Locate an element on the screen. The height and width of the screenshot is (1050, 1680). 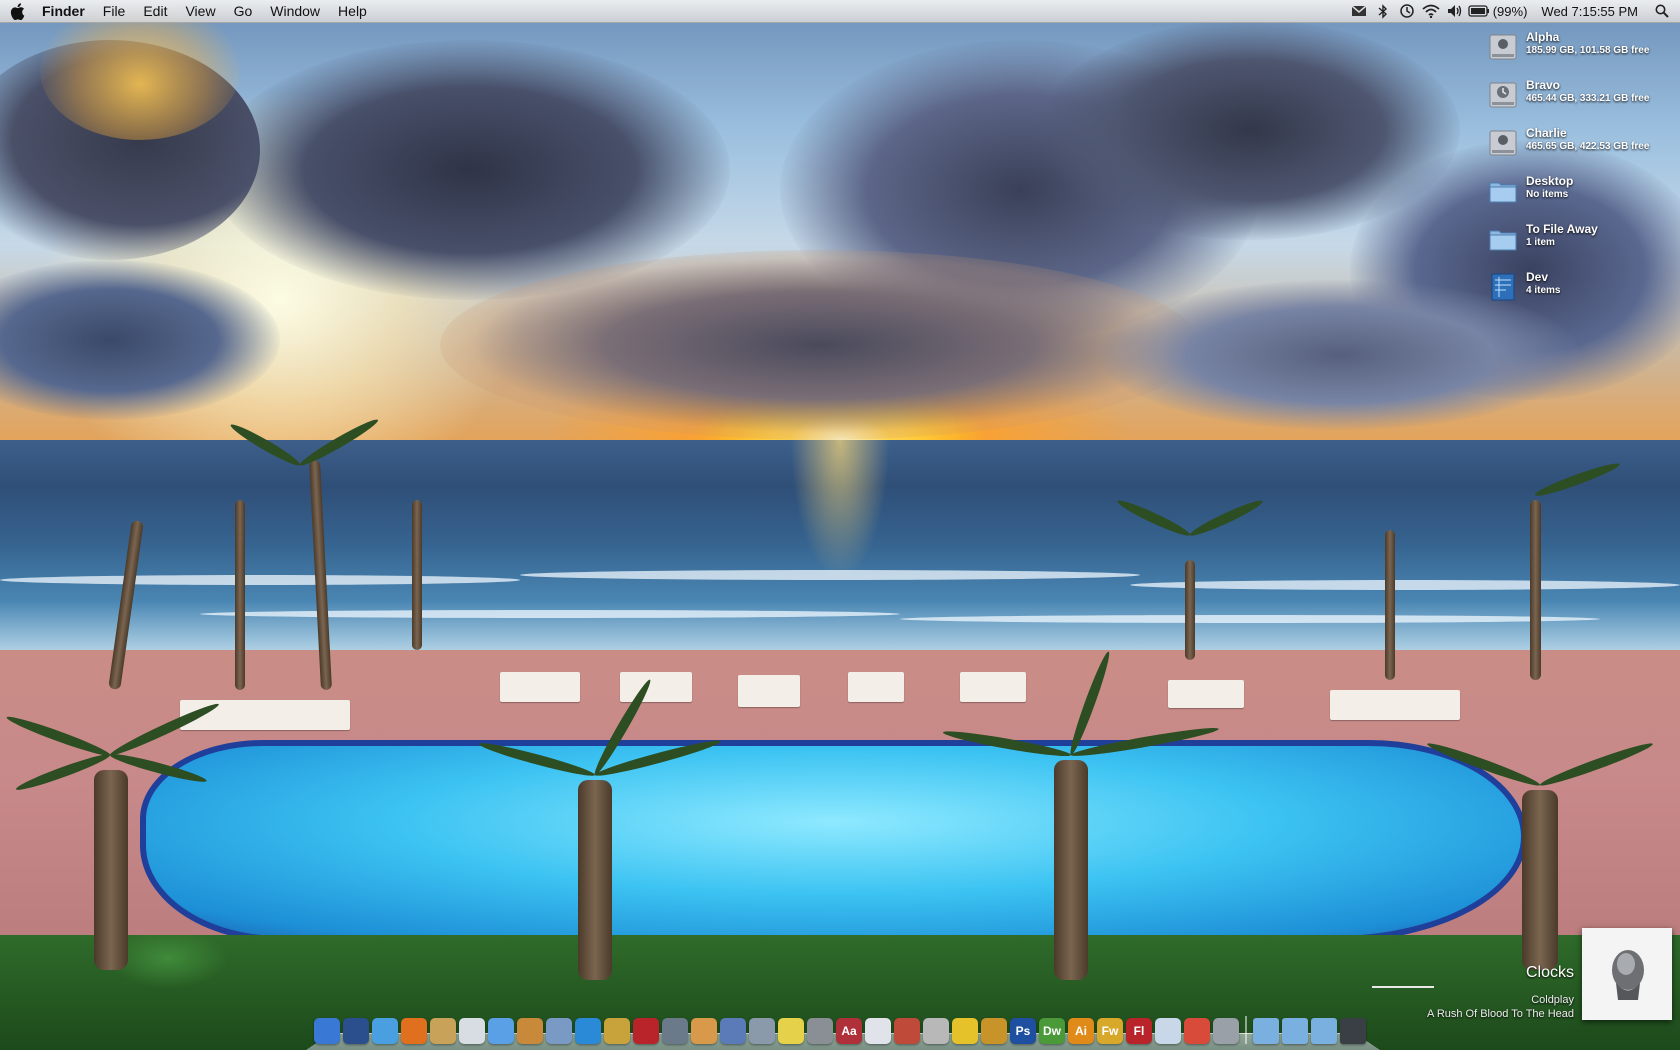
documents-stack-icon is located at coordinates (1266, 1031).